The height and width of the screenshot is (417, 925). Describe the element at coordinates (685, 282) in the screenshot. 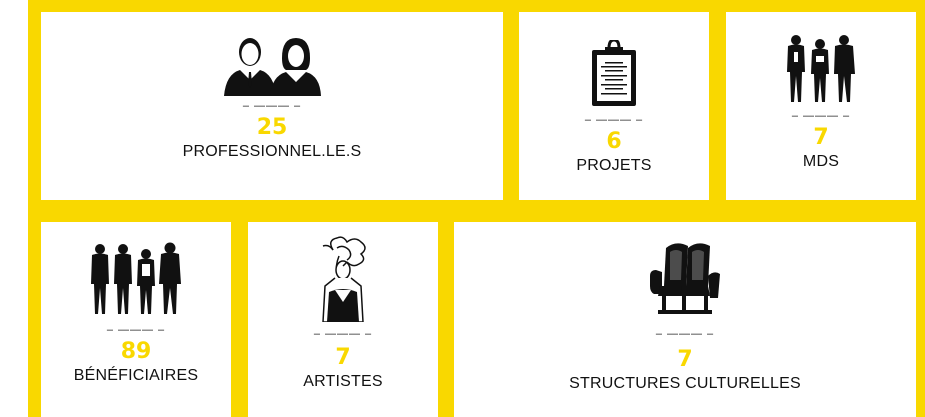

I see `theater-seats-icon` at that location.